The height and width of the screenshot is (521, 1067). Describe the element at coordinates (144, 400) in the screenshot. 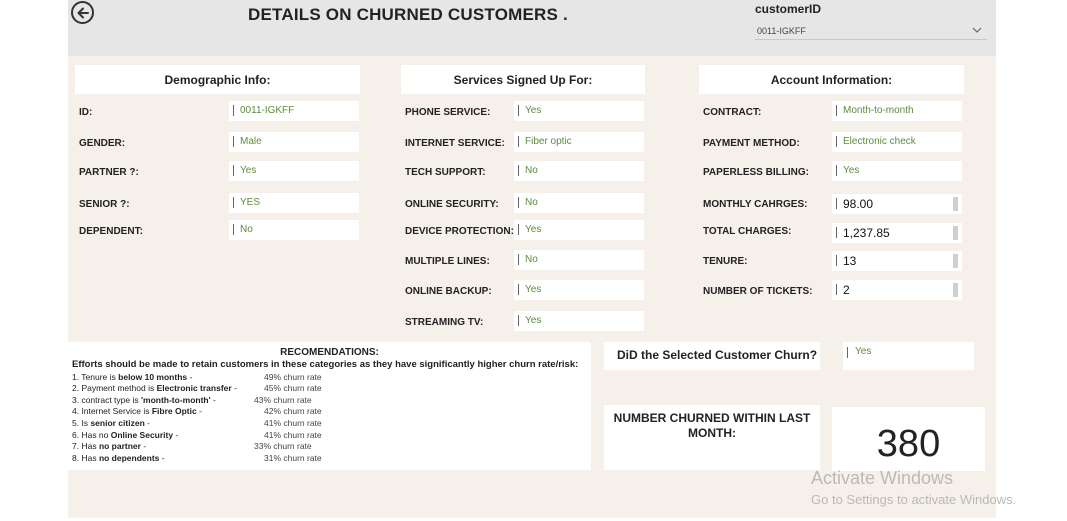

I see `recommendation-item: 3. contract type is 'month-to-month' -` at that location.